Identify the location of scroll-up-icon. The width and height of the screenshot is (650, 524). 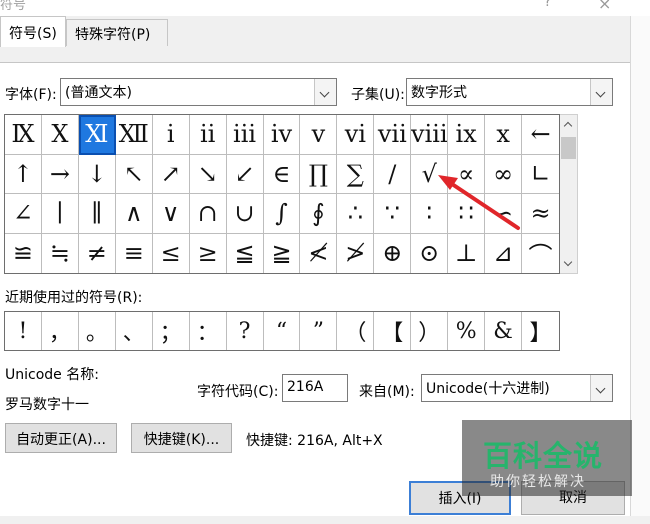
(568, 124).